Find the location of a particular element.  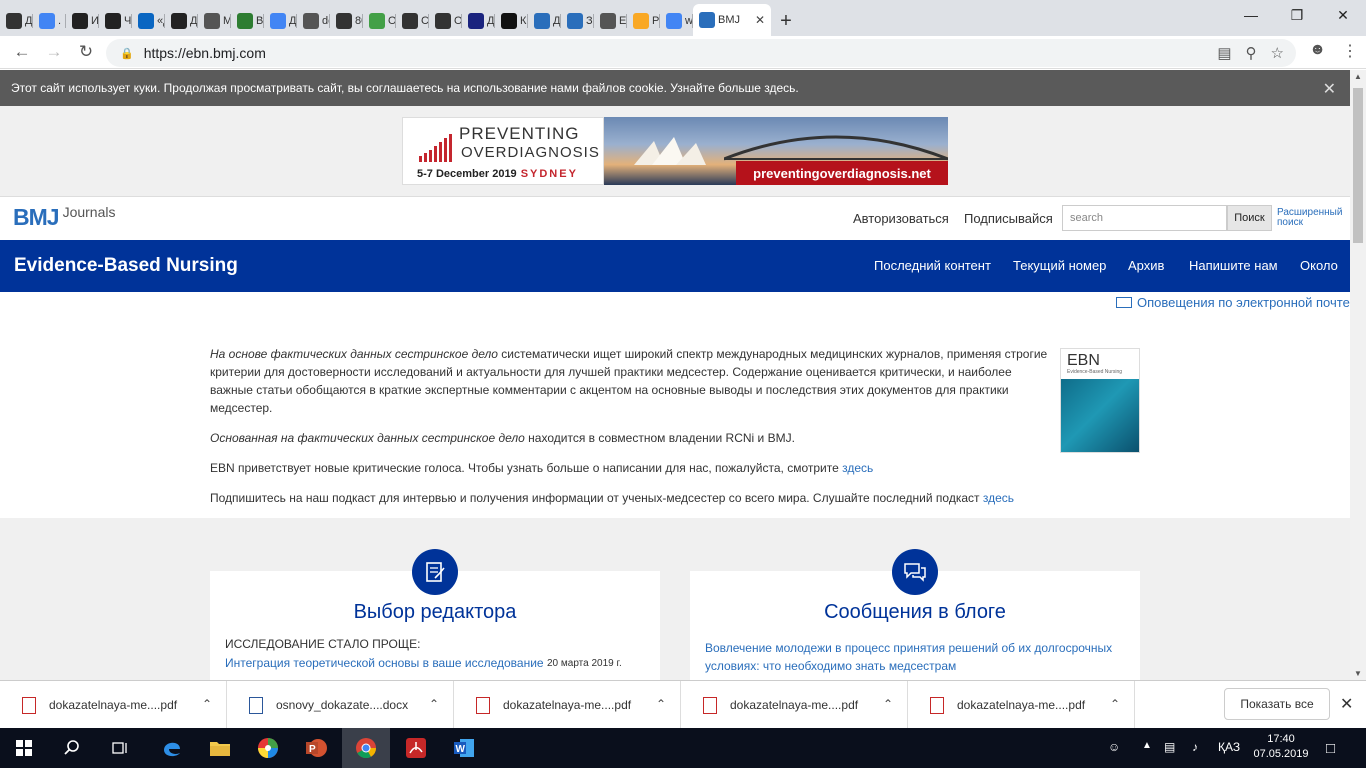

write-for-us-link: здесь is located at coordinates (857, 468).